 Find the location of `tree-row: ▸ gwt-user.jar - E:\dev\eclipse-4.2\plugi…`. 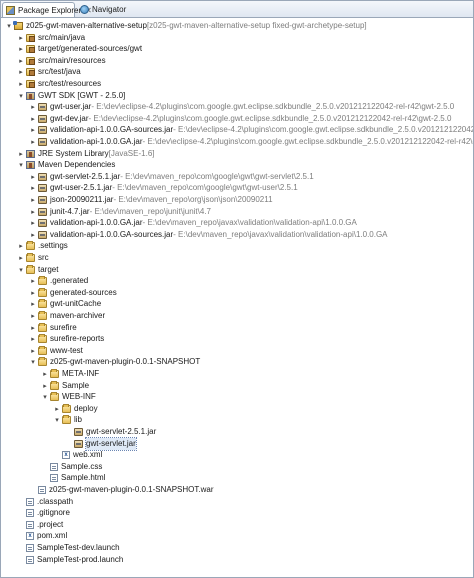

tree-row: ▸ gwt-user.jar - E:\dev\eclipse-4.2\plugi… is located at coordinates (237, 107).